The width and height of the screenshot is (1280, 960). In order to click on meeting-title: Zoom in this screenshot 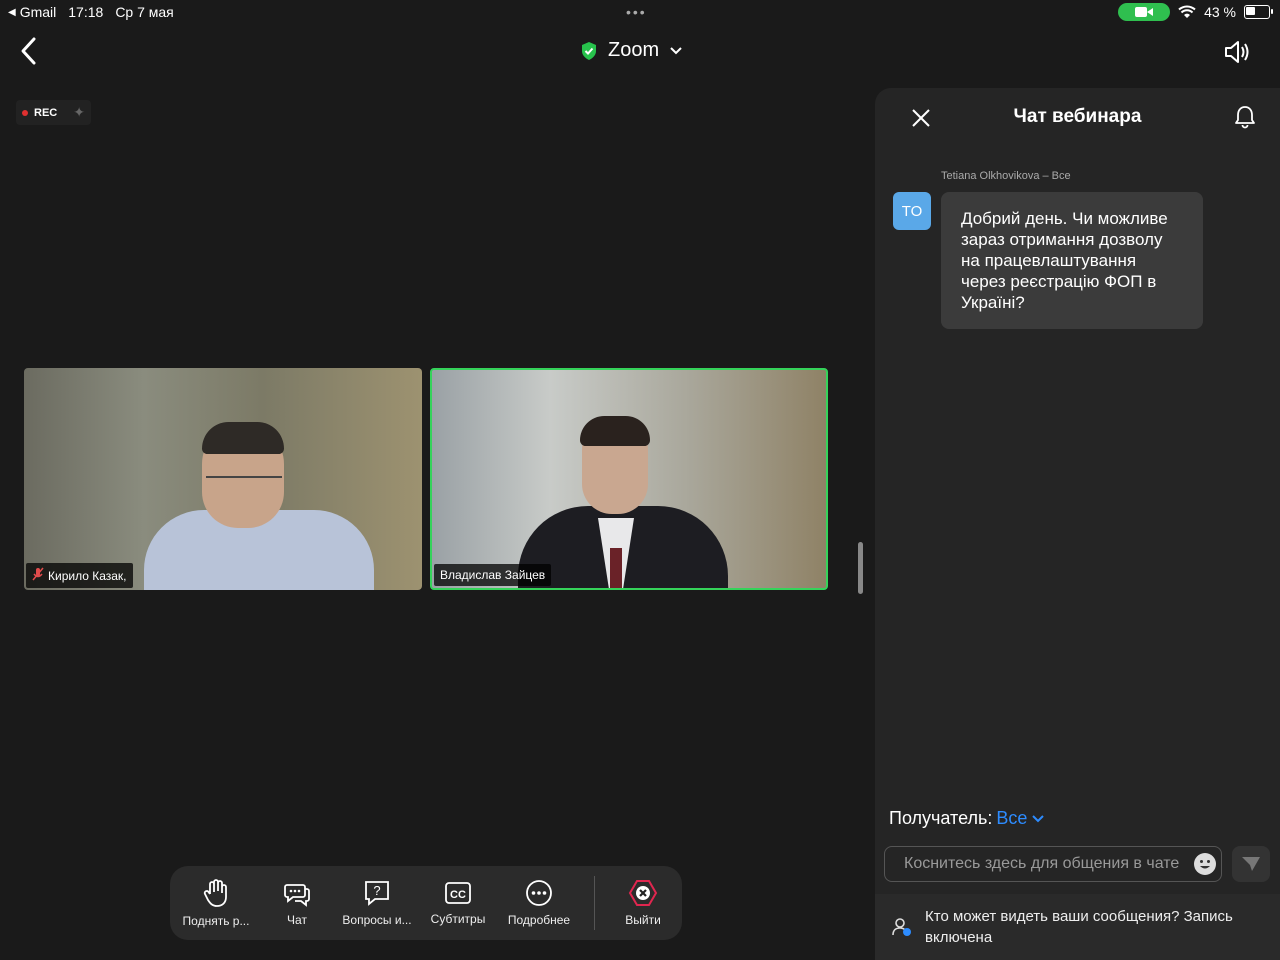, I will do `click(634, 50)`.